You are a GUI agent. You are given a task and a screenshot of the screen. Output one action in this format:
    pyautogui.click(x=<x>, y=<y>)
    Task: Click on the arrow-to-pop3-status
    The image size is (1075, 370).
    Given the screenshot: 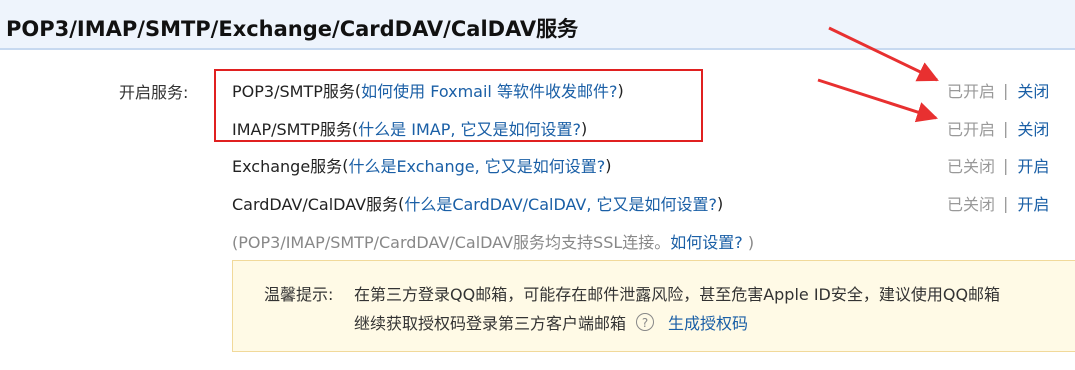 What is the action you would take?
    pyautogui.click(x=883, y=54)
    